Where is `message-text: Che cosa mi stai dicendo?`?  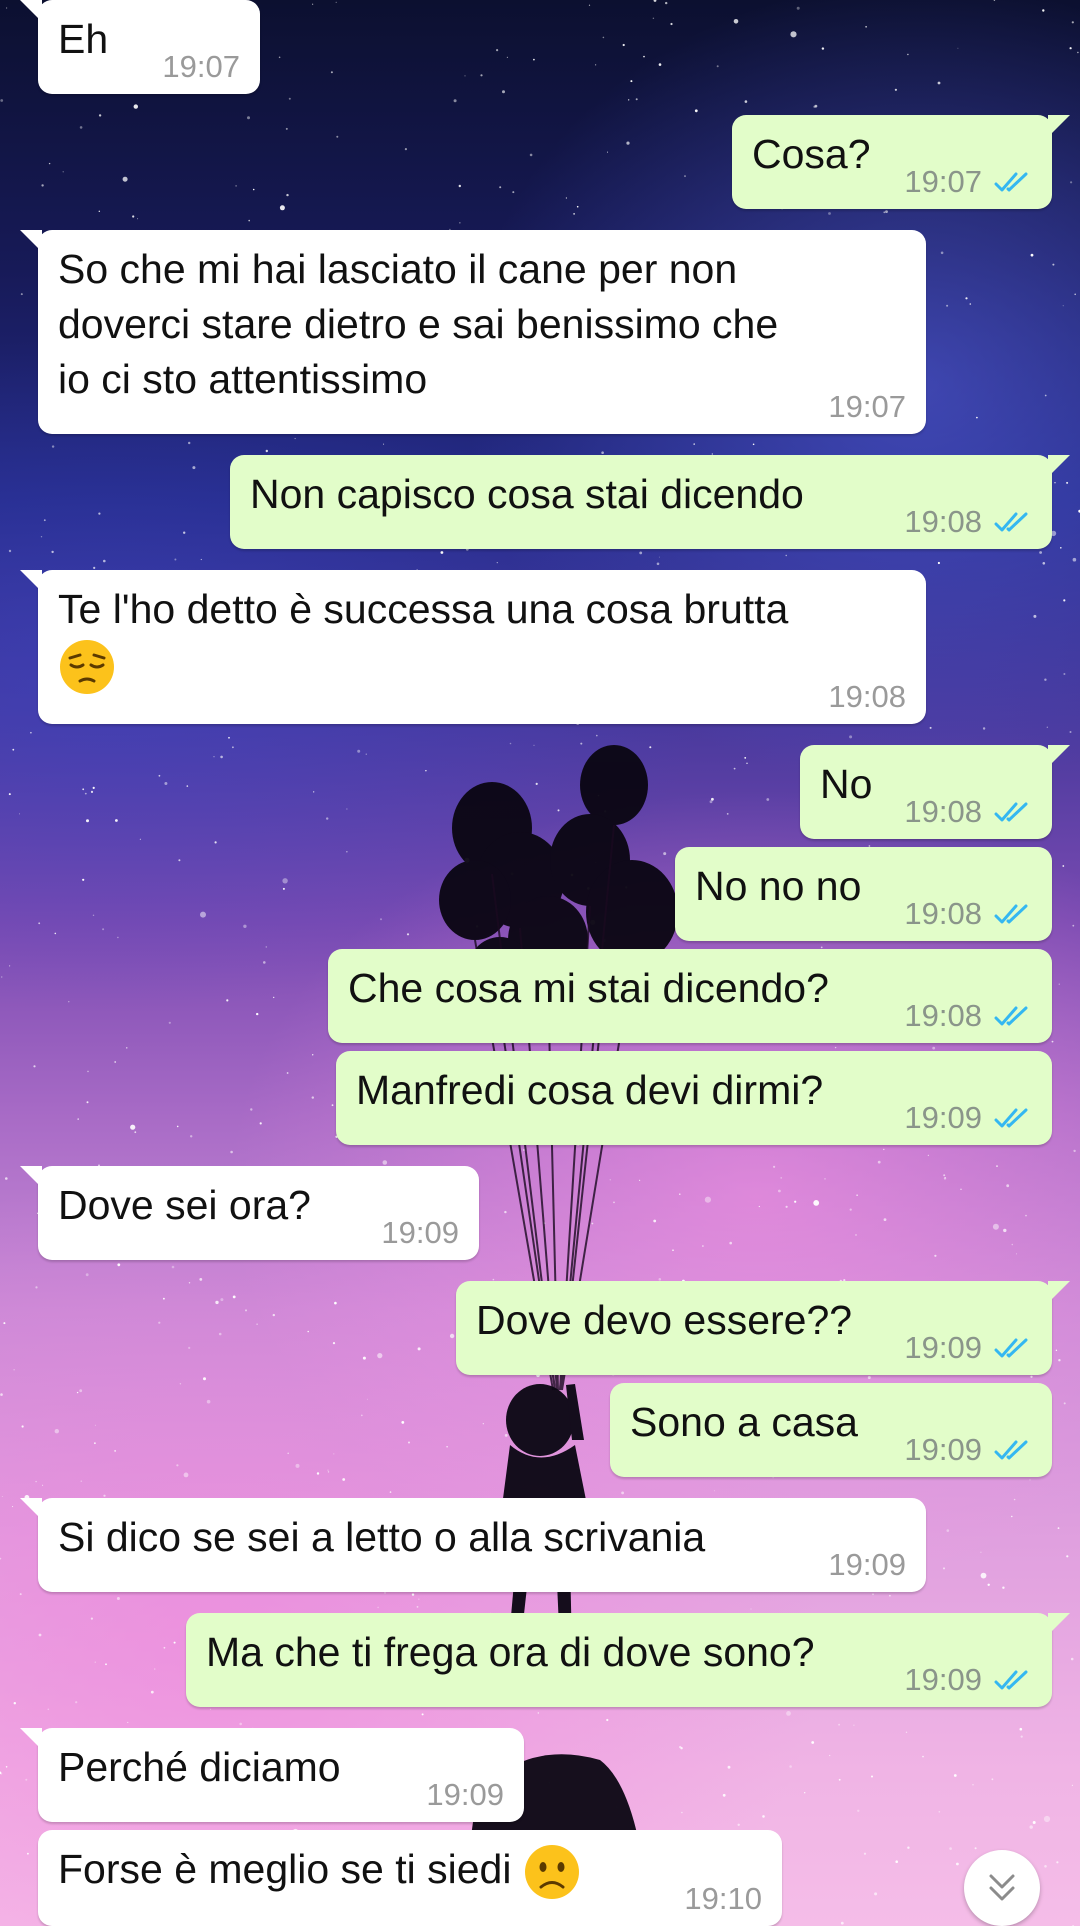
message-text: Che cosa mi stai dicendo? is located at coordinates (588, 988).